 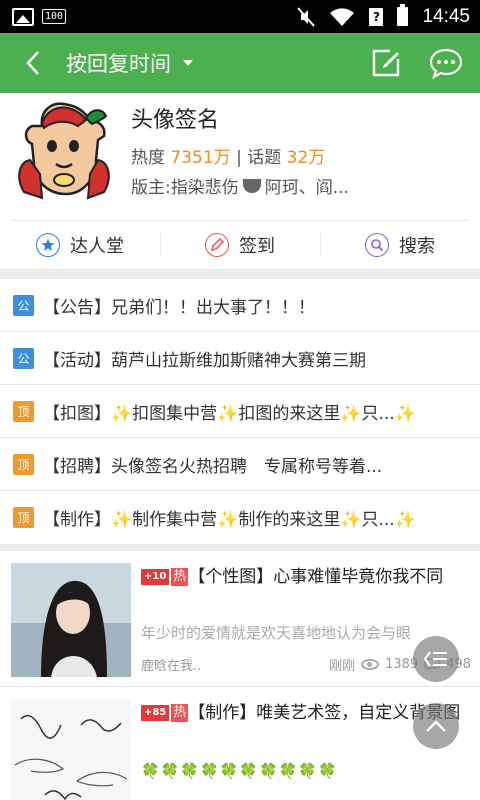 What do you see at coordinates (155, 577) in the screenshot?
I see `score-badge: +10` at bounding box center [155, 577].